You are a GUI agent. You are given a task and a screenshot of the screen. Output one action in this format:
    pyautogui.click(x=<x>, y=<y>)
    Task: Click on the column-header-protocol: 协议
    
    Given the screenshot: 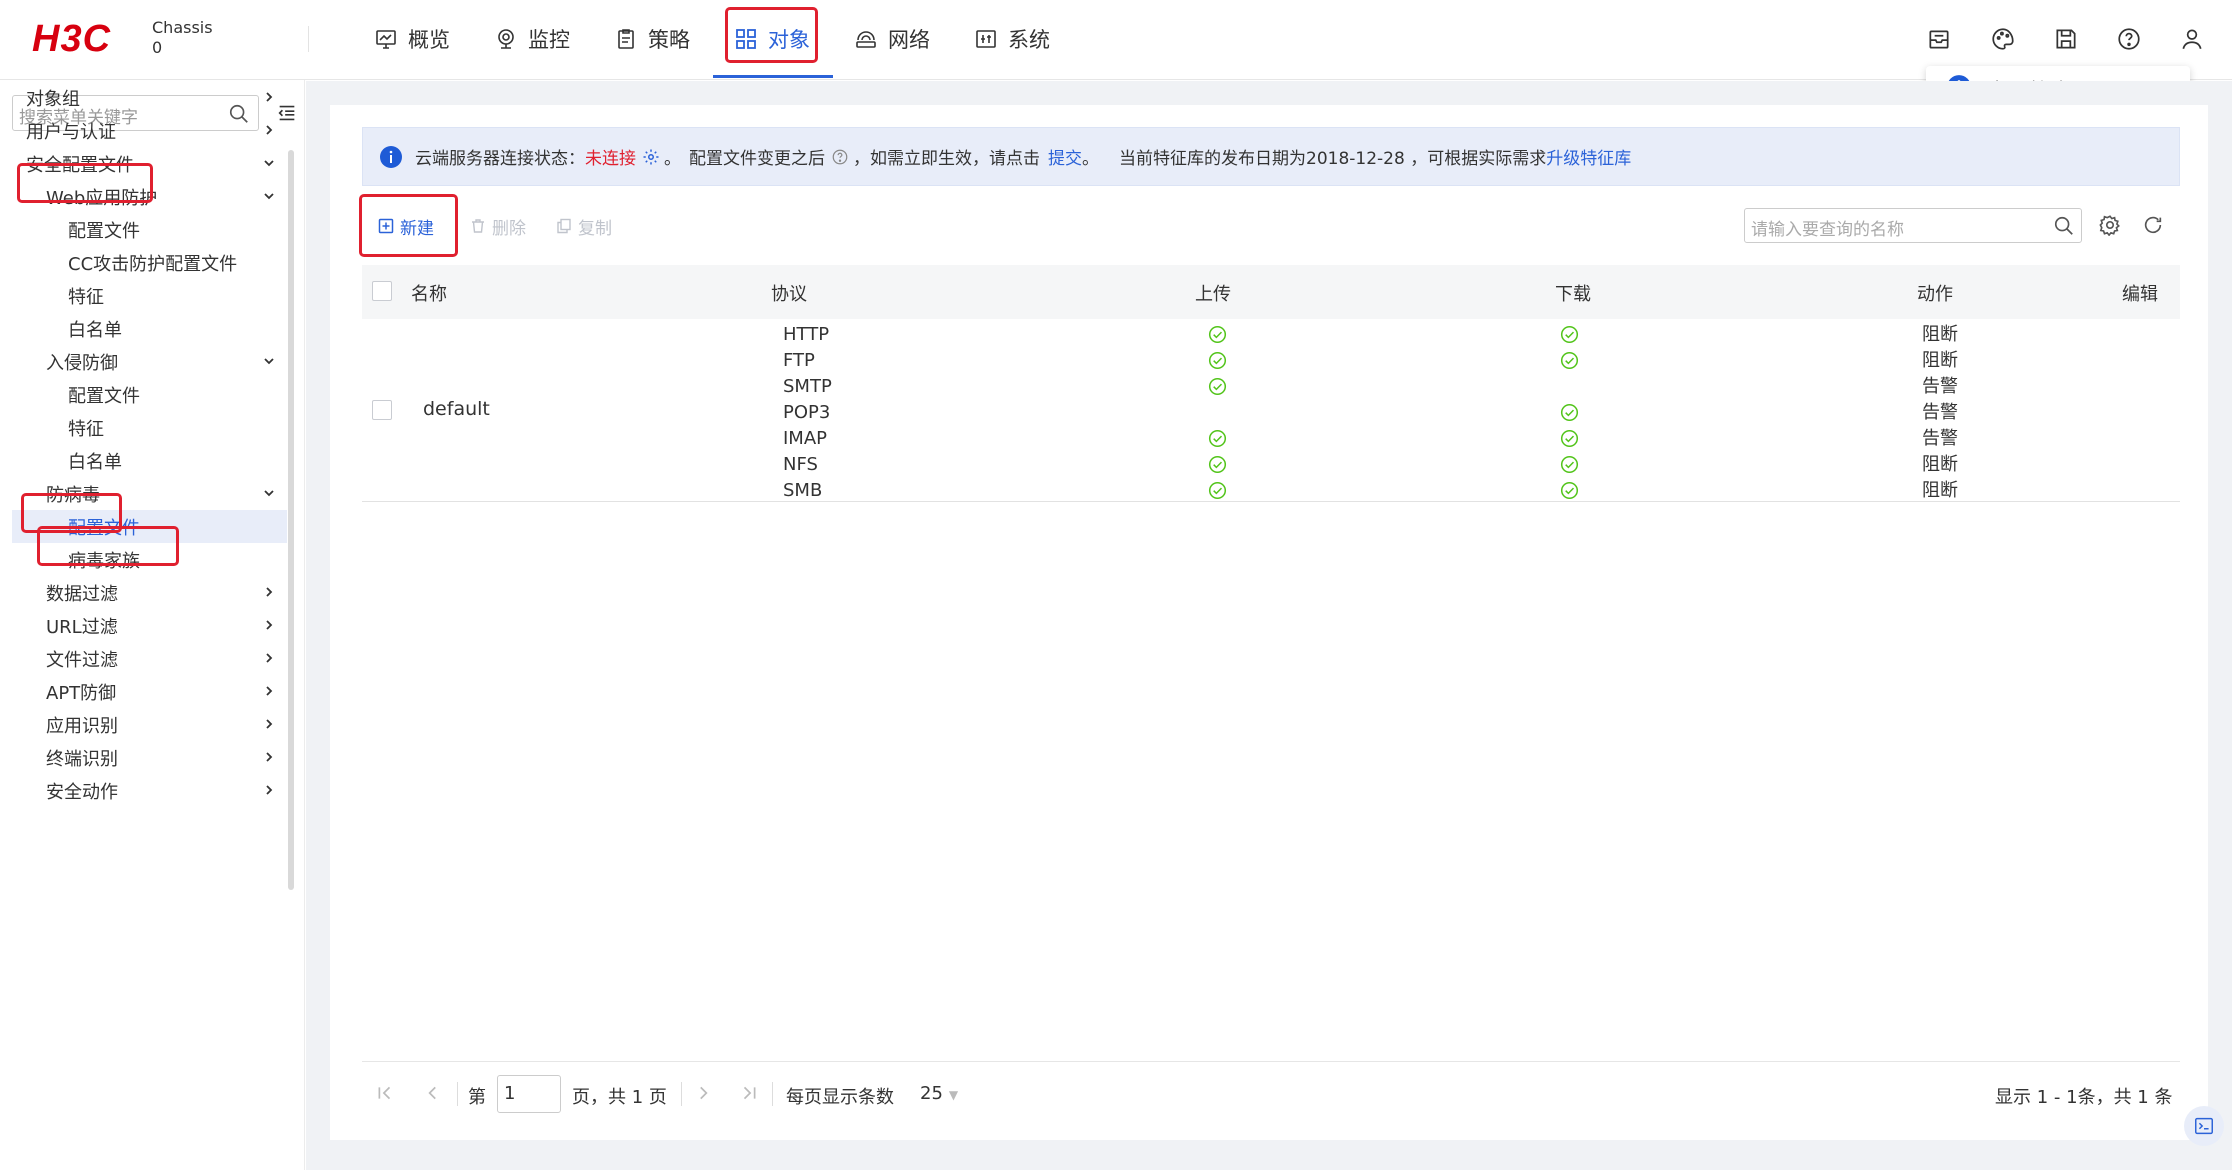 What is the action you would take?
    pyautogui.click(x=789, y=293)
    